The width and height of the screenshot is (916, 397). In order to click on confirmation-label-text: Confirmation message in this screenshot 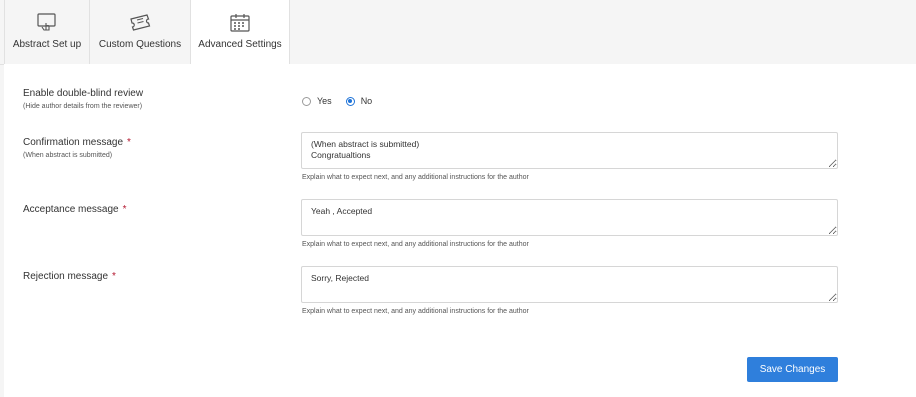, I will do `click(73, 142)`.